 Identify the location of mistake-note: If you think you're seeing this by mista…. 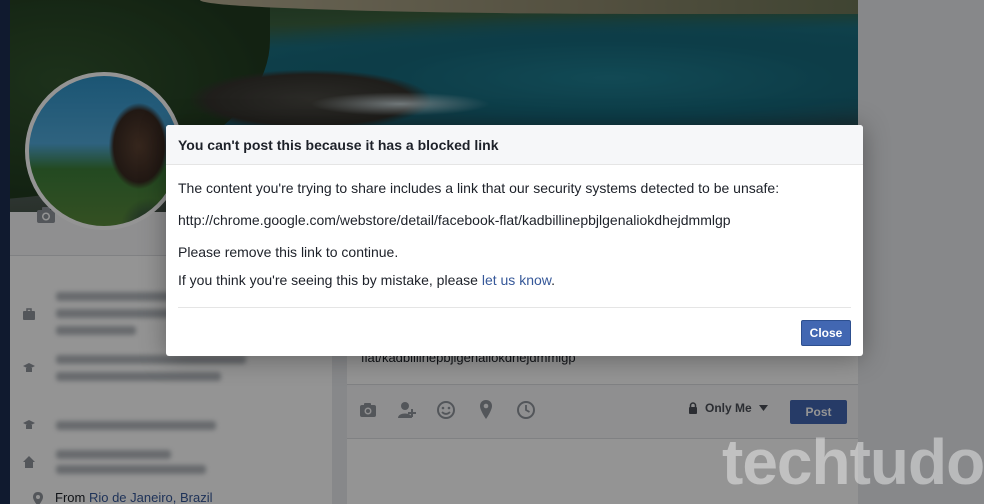
(366, 280).